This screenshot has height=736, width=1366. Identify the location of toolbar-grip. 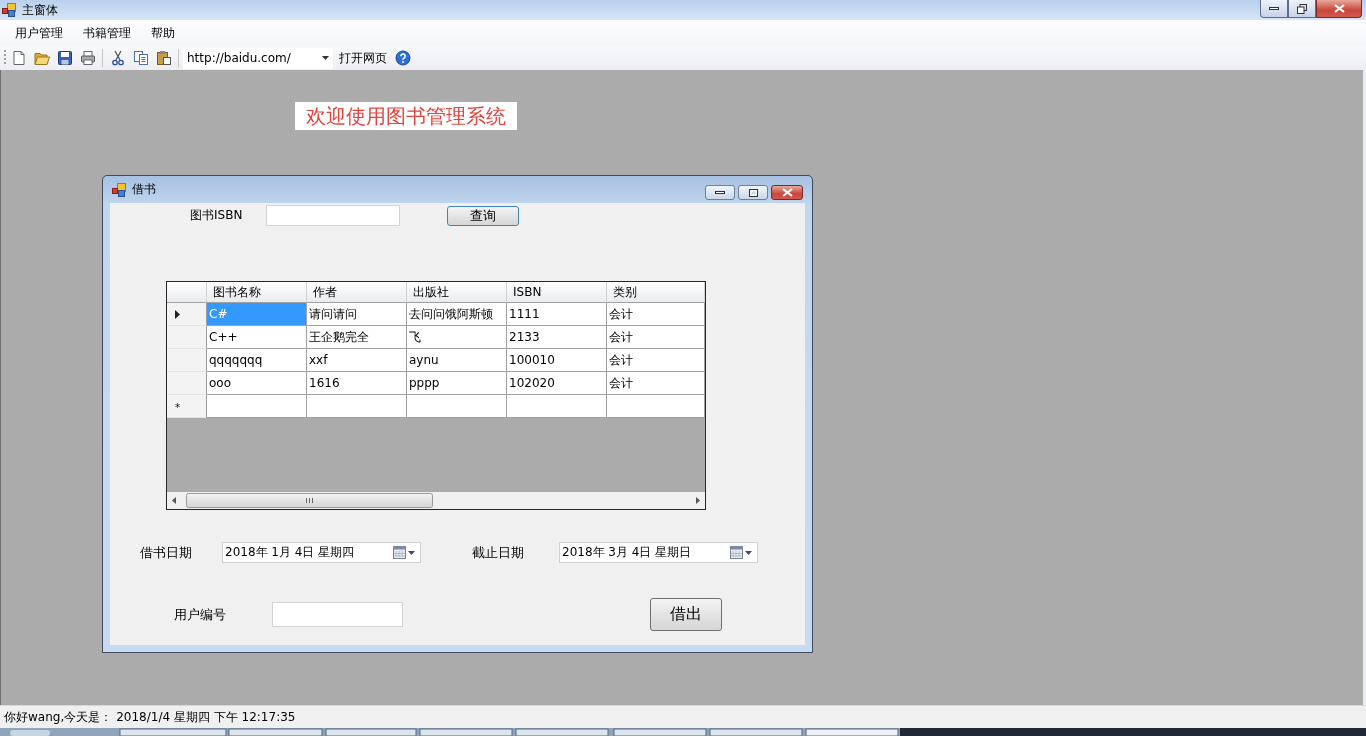
(4, 58).